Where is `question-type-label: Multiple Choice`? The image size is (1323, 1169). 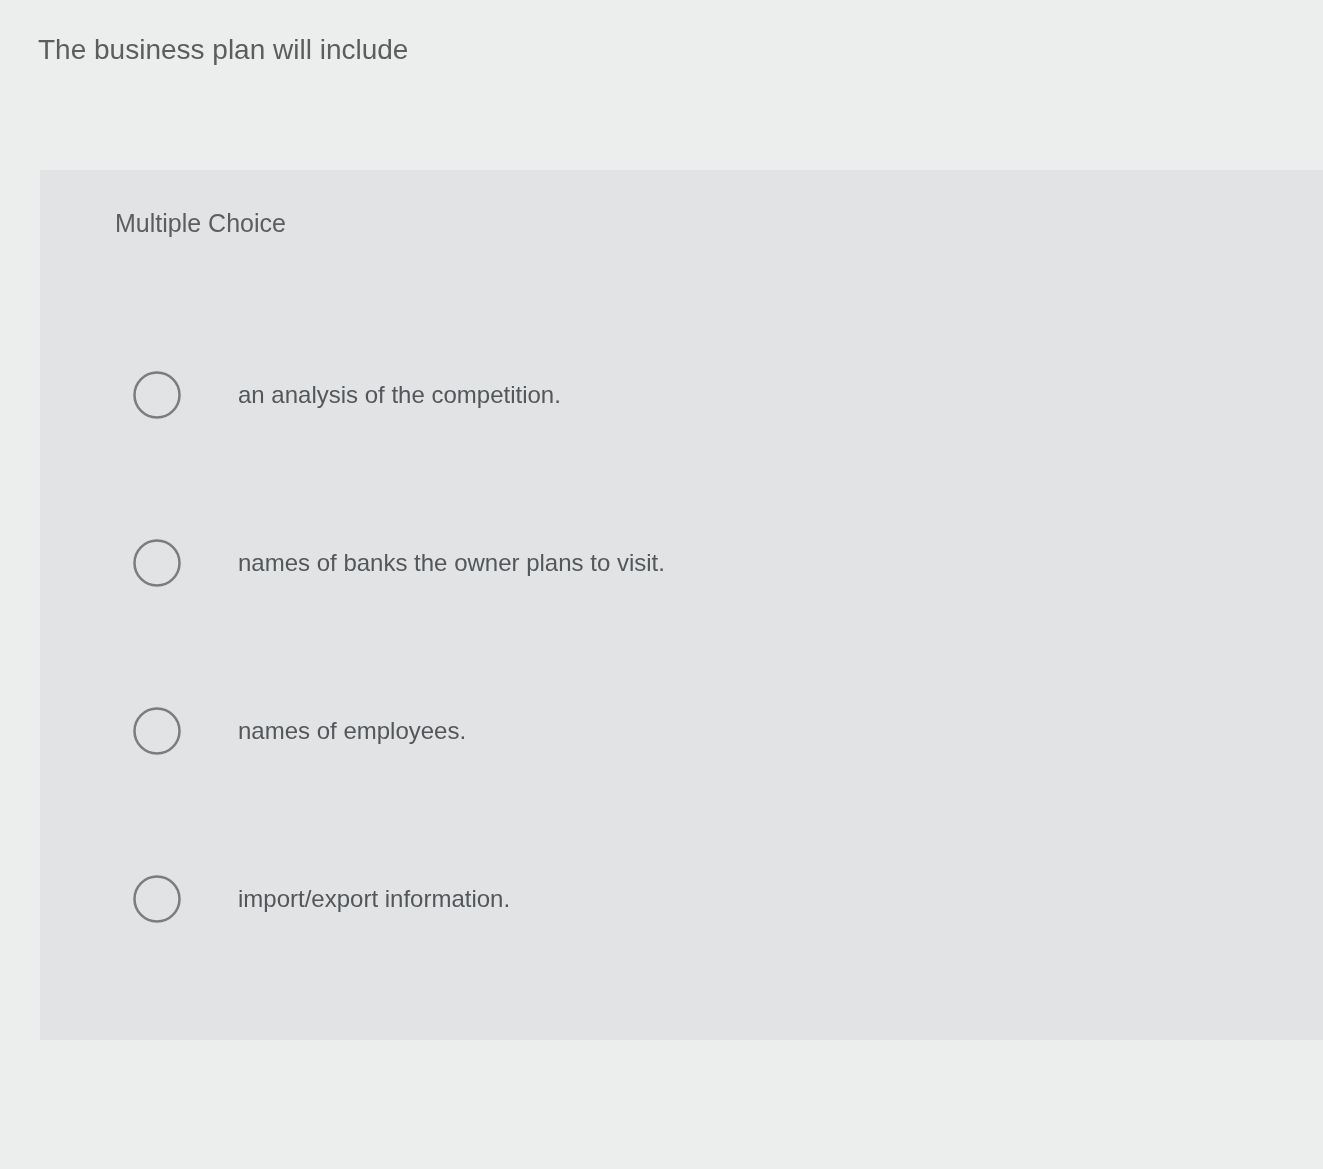
question-type-label: Multiple Choice is located at coordinates (200, 223).